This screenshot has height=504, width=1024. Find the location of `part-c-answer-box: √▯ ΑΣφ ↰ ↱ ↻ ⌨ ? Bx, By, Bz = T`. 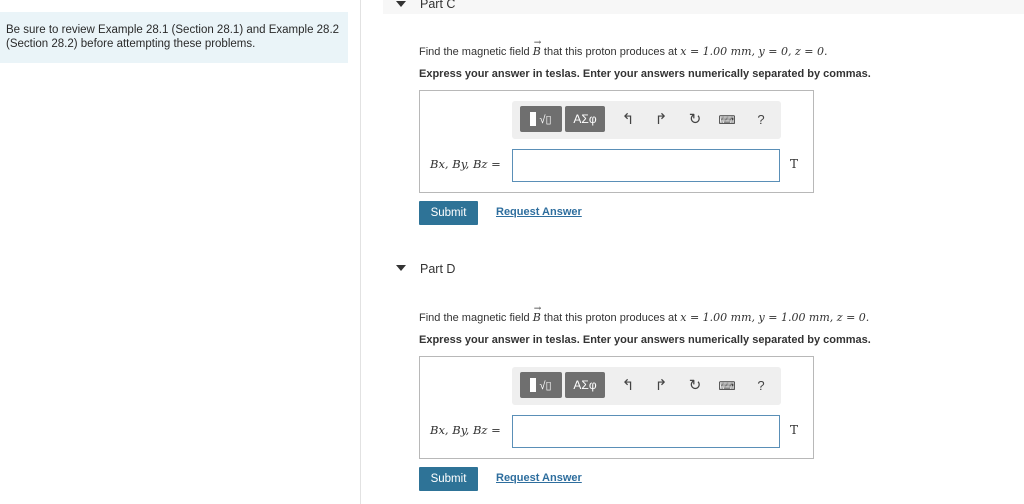

part-c-answer-box: √▯ ΑΣφ ↰ ↱ ↻ ⌨ ? Bx, By, Bz = T is located at coordinates (616, 141).